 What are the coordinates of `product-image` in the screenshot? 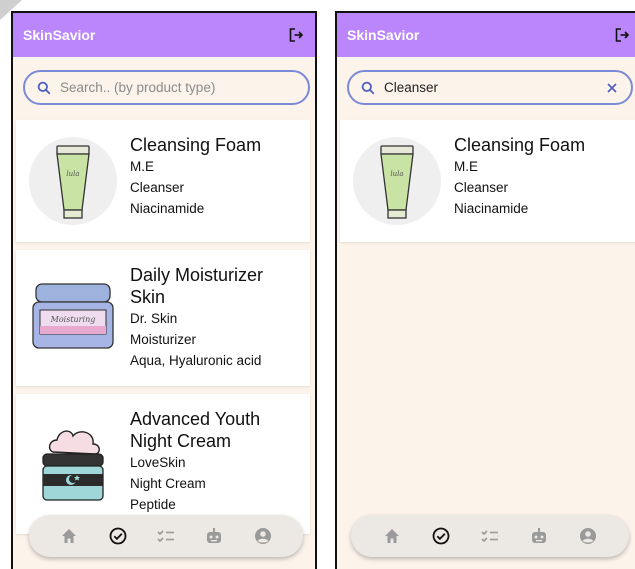 It's located at (73, 462).